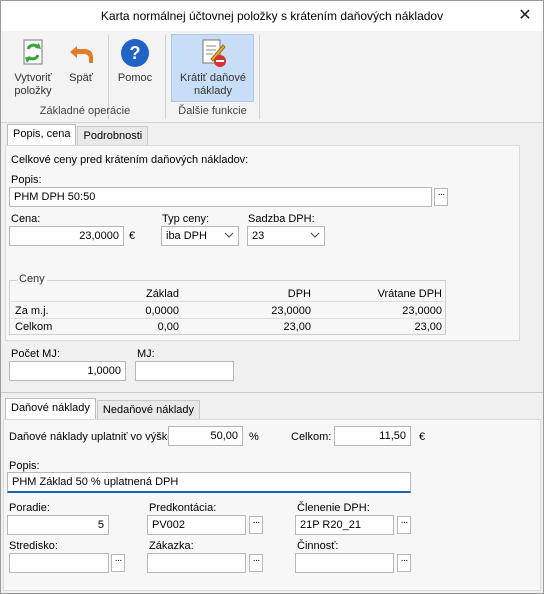  Describe the element at coordinates (220, 197) in the screenshot. I see `popis-input: PHM DPH 50:50` at that location.